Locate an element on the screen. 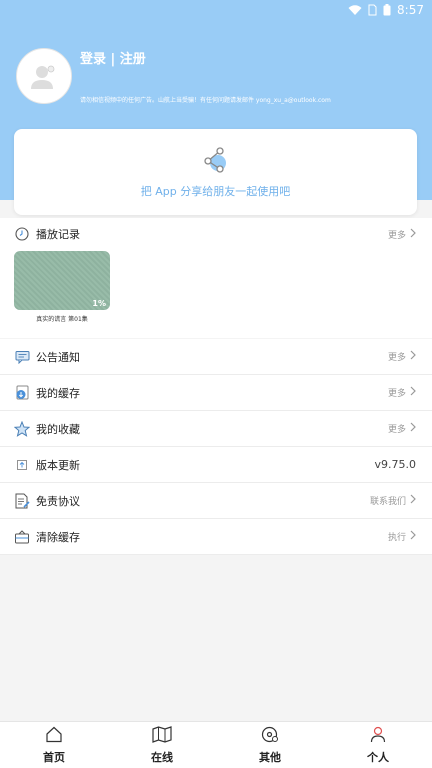 This screenshot has height=768, width=432. menu-item-my-cache: 我的缓存 更多 is located at coordinates (216, 393).